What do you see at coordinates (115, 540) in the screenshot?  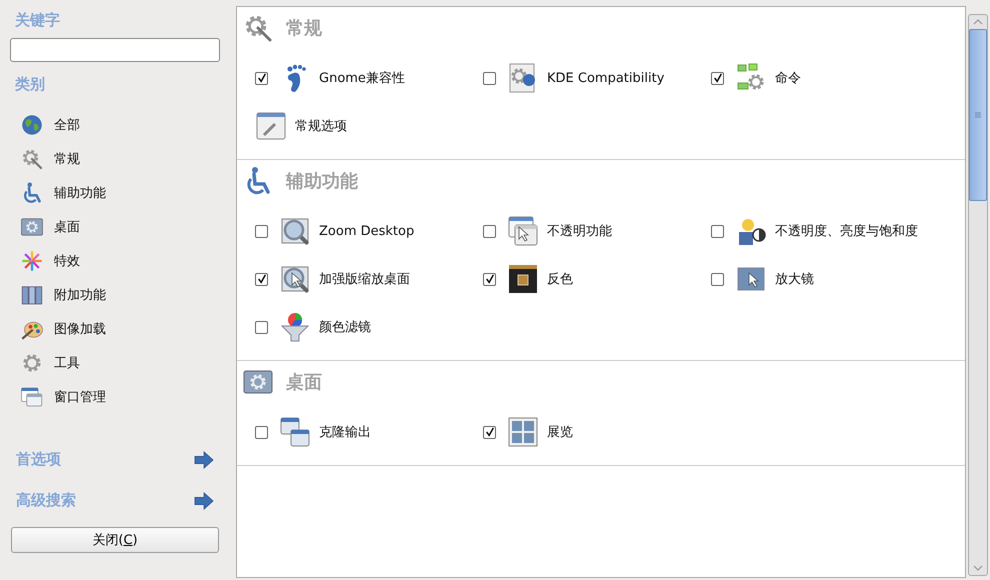 I see `close-button: 关闭(C)` at bounding box center [115, 540].